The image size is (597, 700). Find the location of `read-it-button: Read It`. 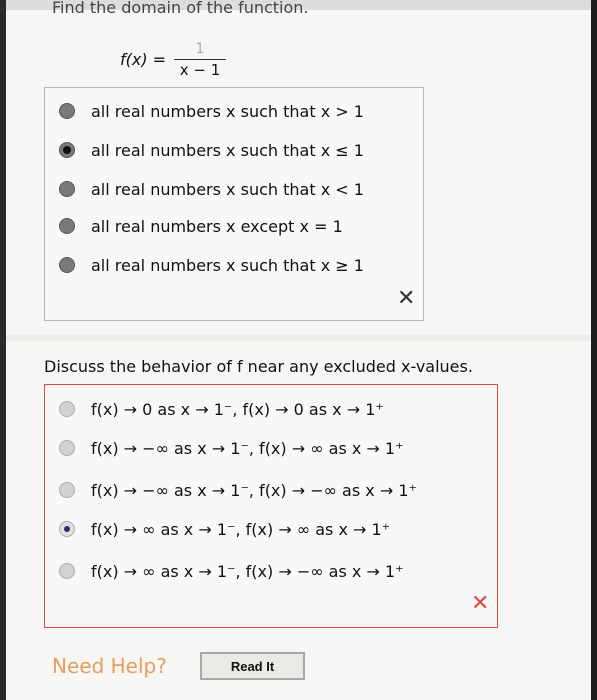

read-it-button: Read It is located at coordinates (252, 666).